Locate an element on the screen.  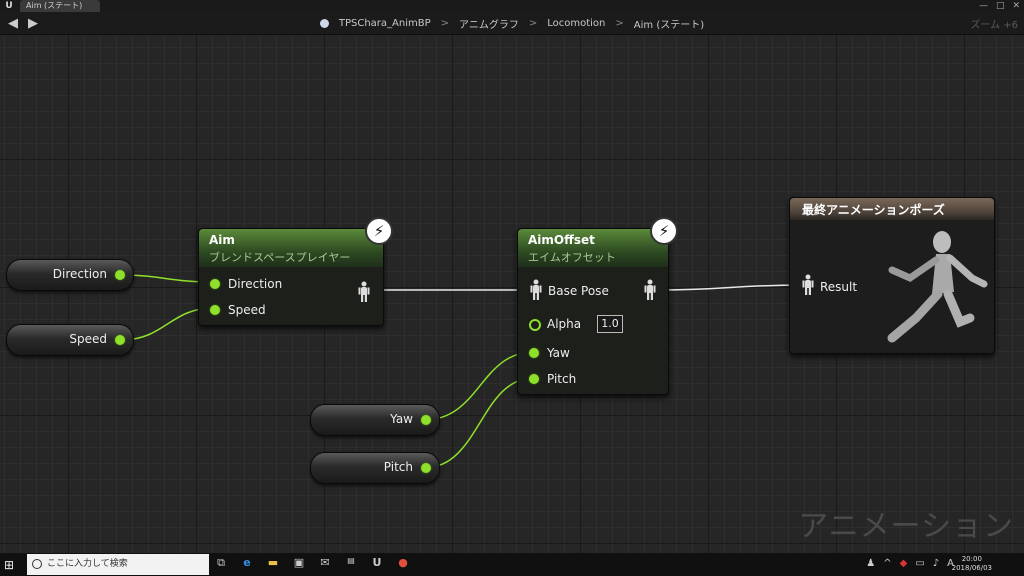
chrome-icon: ● is located at coordinates (403, 563).